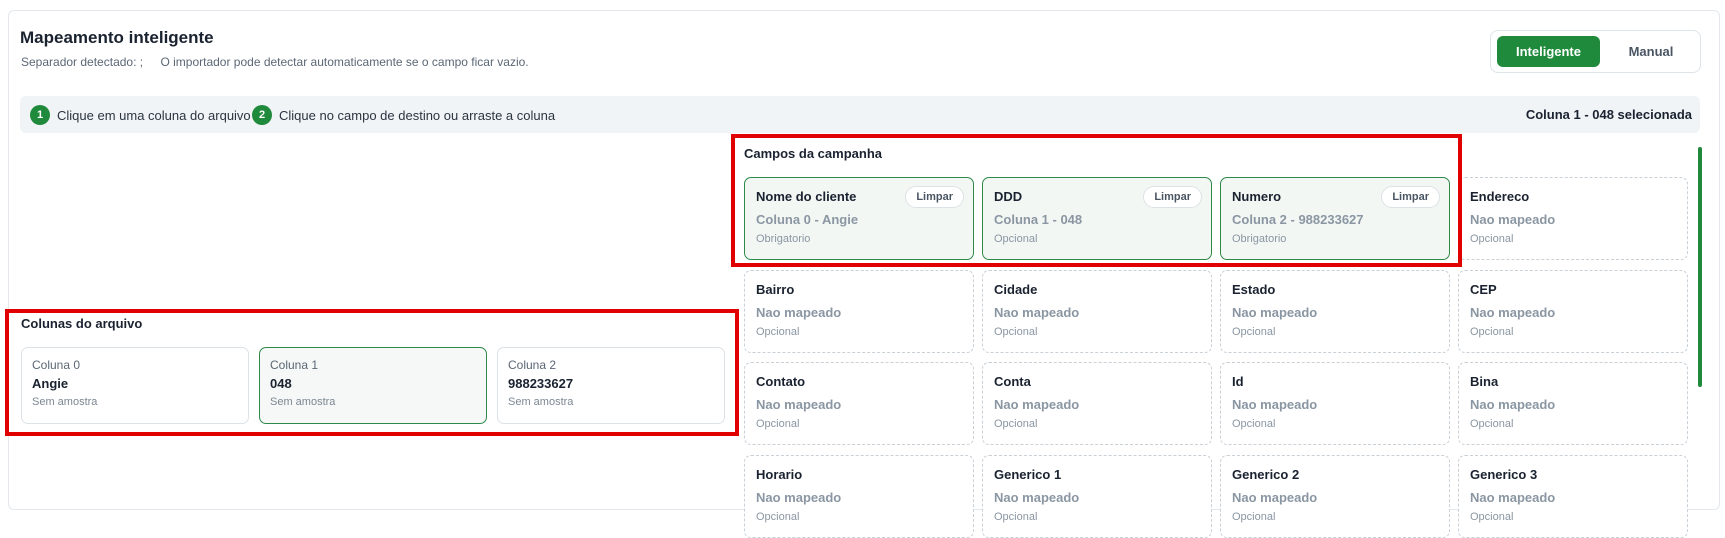  Describe the element at coordinates (779, 474) in the screenshot. I see `field-name: Horario` at that location.